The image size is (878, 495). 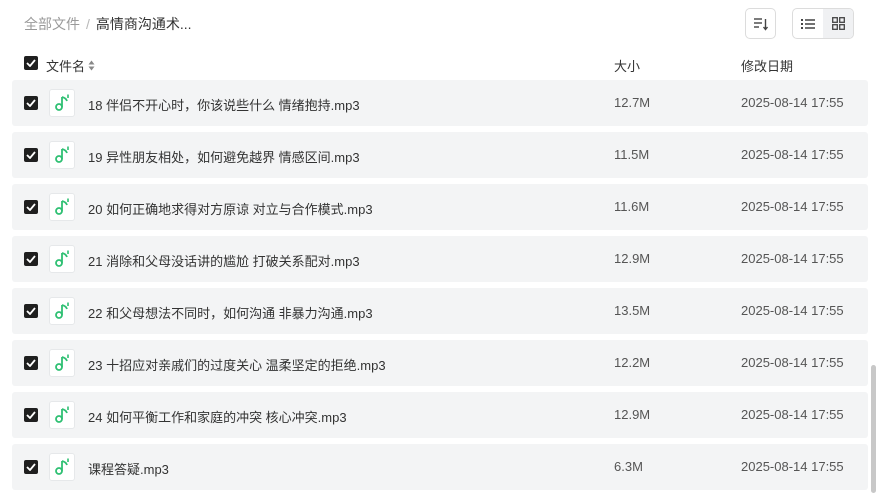 I want to click on select-all-checkbox, so click(x=31, y=63).